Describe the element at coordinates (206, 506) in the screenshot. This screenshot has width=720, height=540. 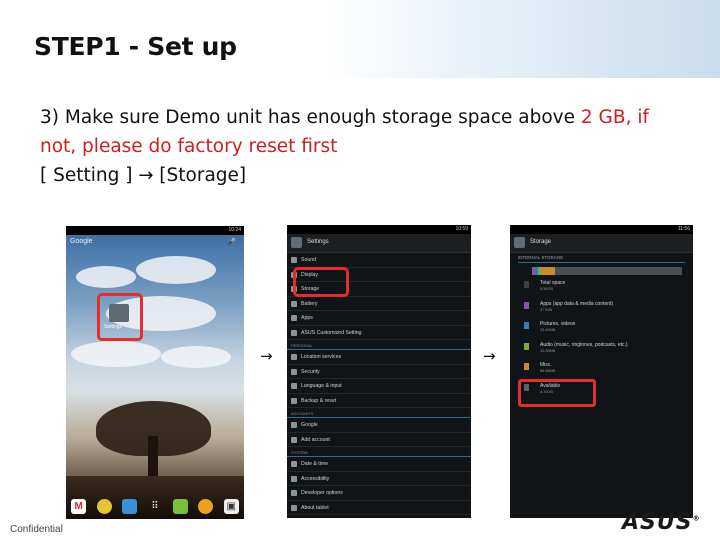
I see `music-icon` at that location.